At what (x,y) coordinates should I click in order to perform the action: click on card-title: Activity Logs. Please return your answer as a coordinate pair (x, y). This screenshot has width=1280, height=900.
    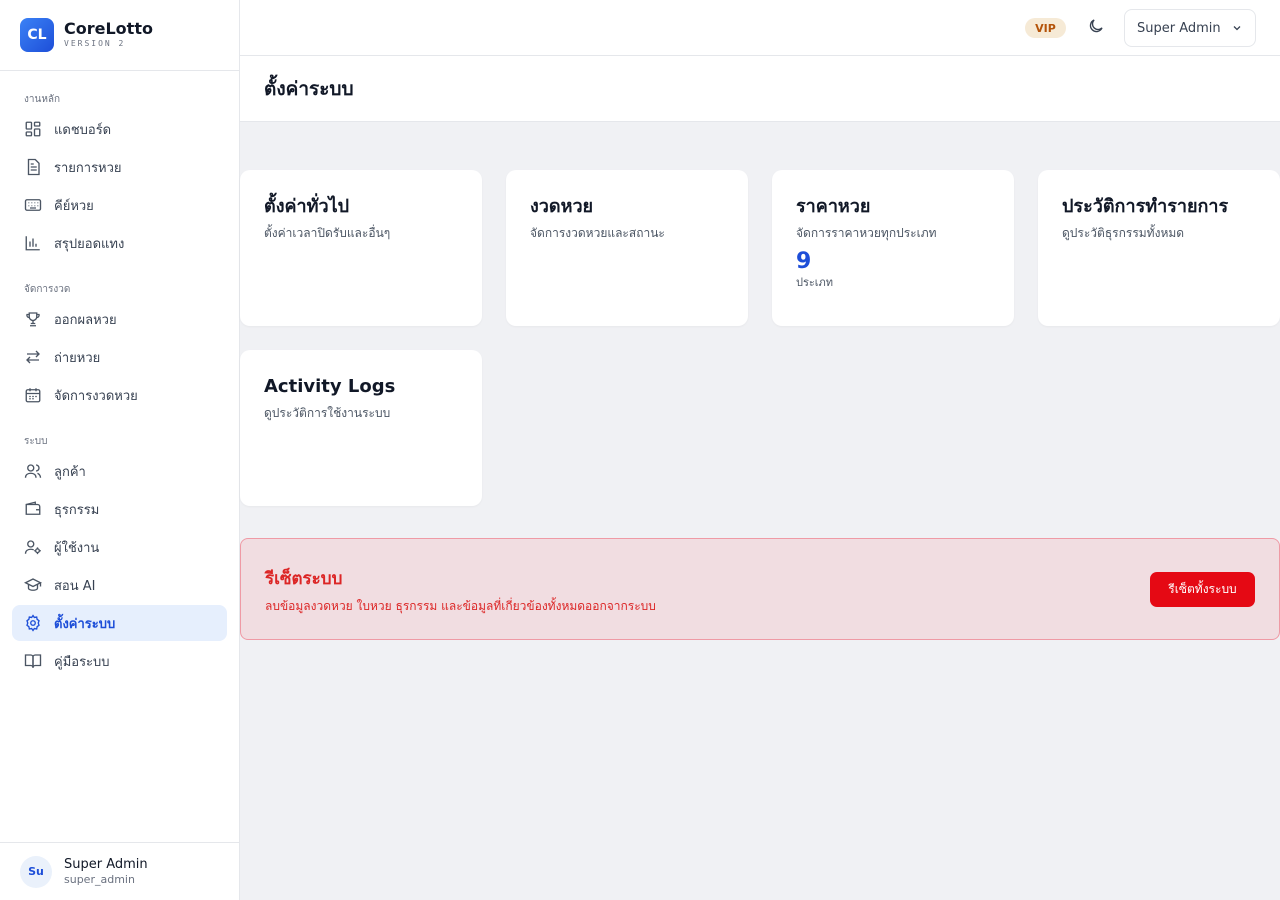
    Looking at the image, I should click on (330, 386).